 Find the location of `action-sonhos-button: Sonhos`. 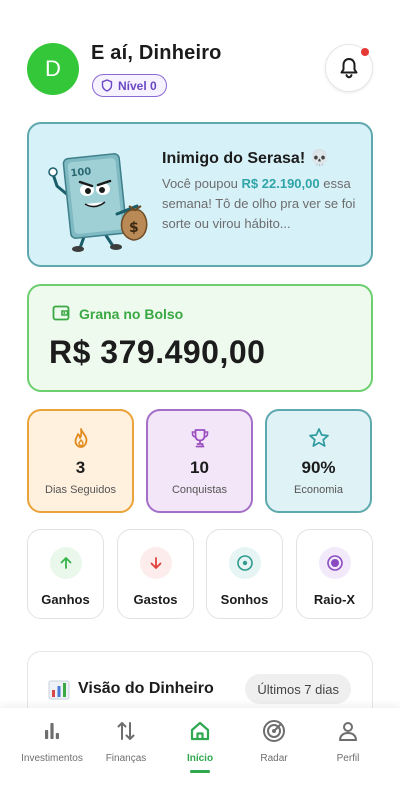

action-sonhos-button: Sonhos is located at coordinates (244, 574).